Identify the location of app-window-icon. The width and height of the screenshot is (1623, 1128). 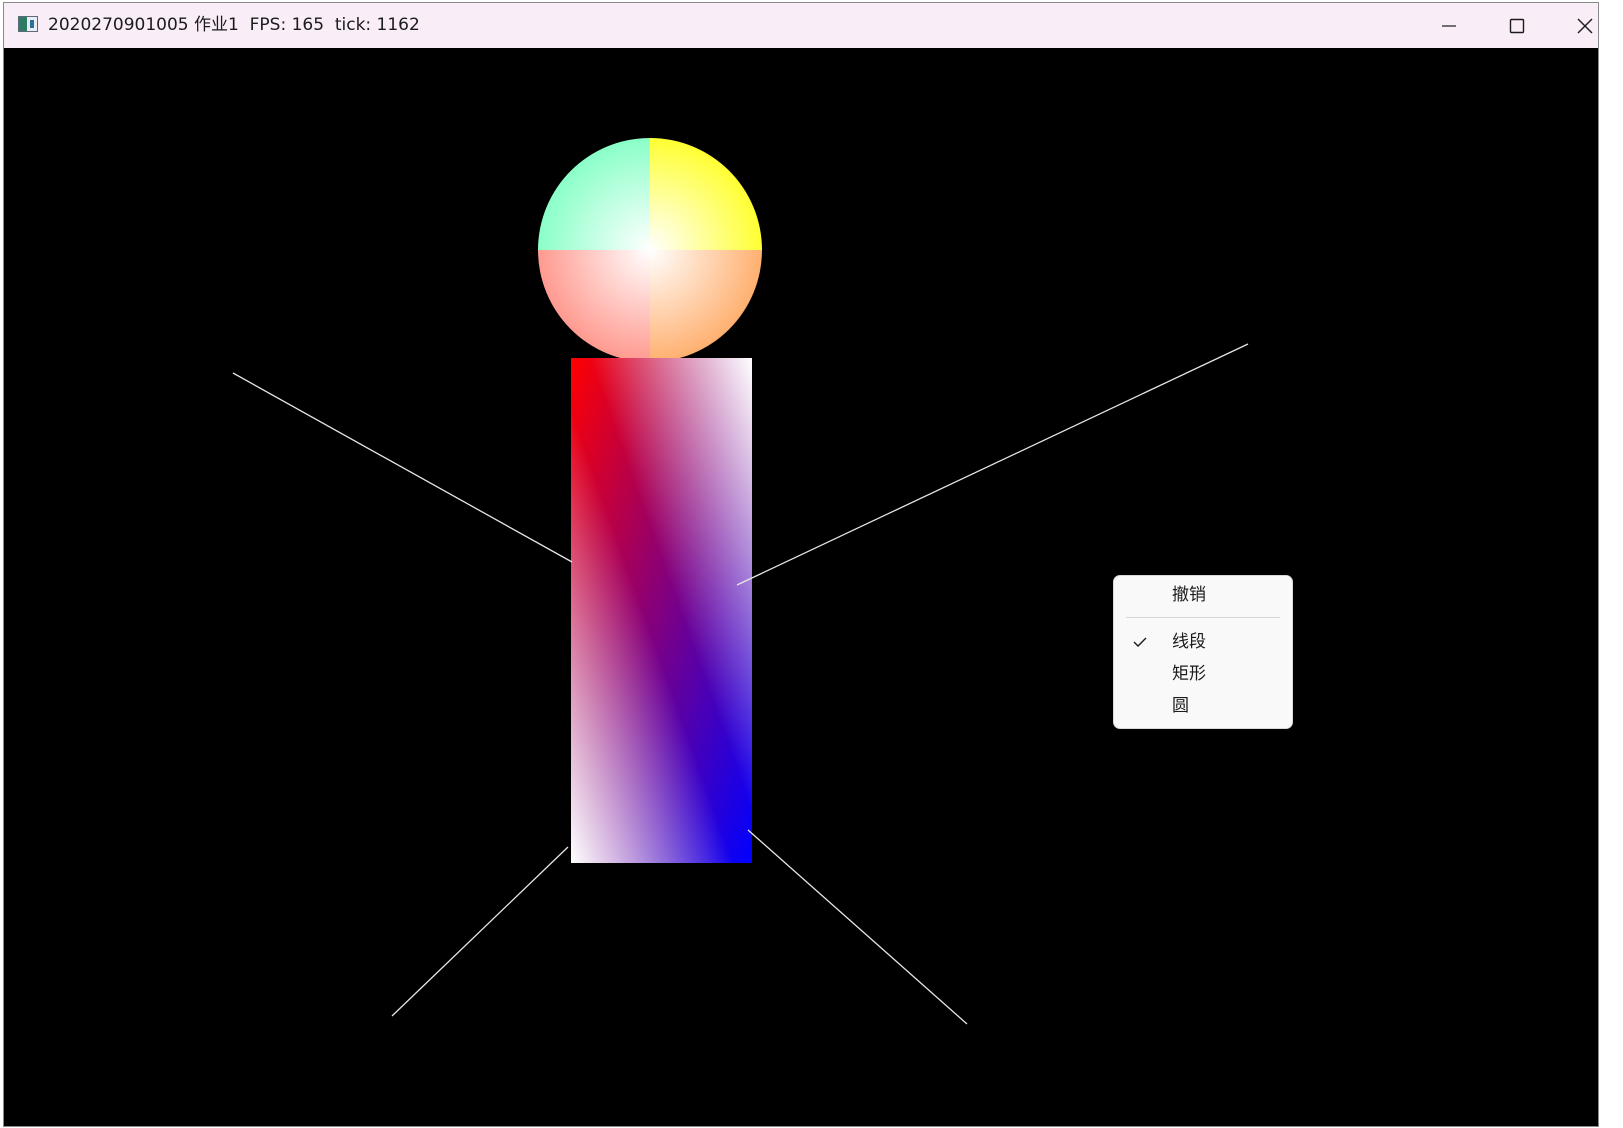
(28, 24).